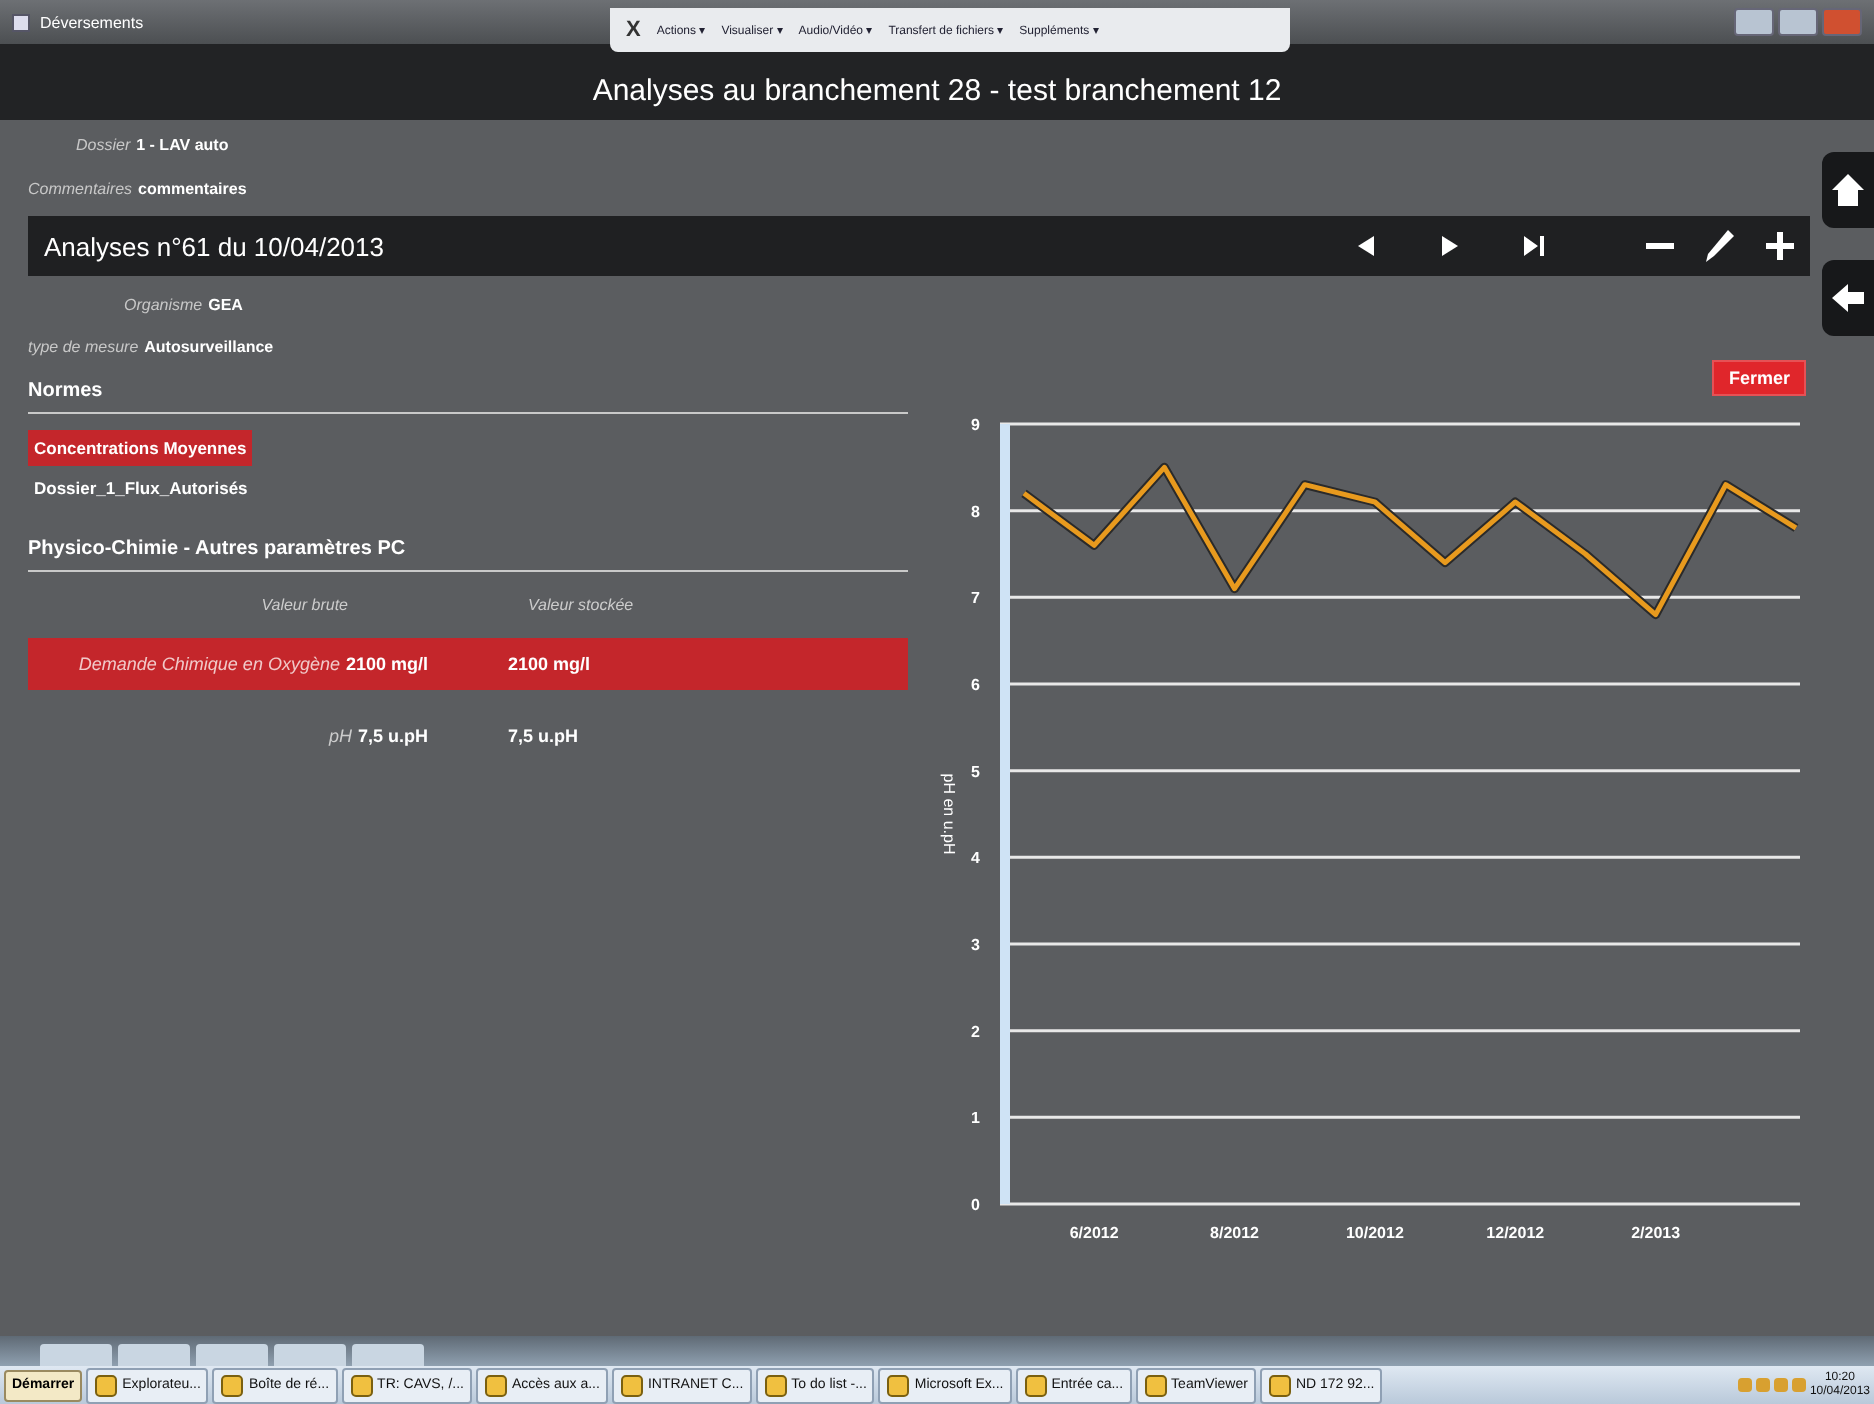 Image resolution: width=1874 pixels, height=1404 pixels. What do you see at coordinates (163, 305) in the screenshot?
I see `field-label: Organisme` at bounding box center [163, 305].